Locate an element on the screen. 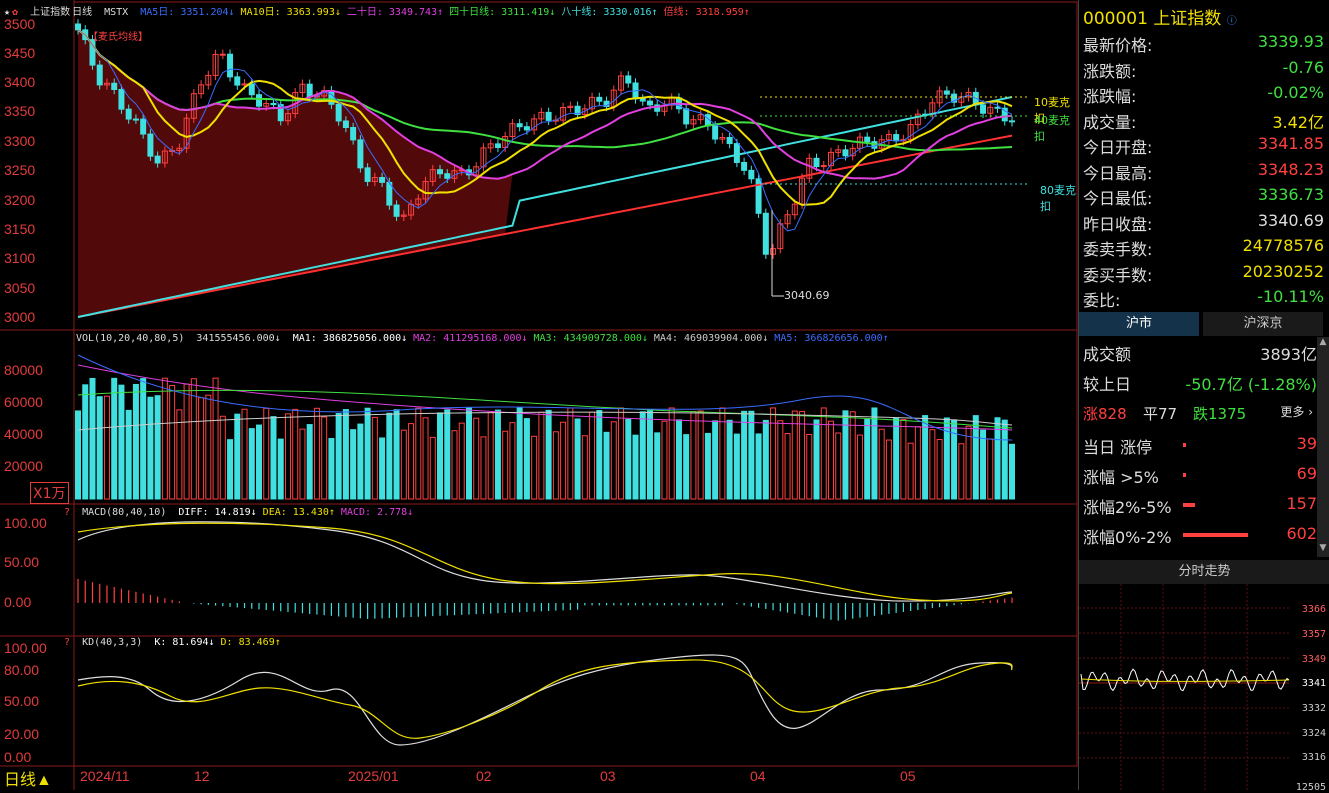 This screenshot has width=1329, height=793. turnover-value: 3893亿 is located at coordinates (1288, 354).